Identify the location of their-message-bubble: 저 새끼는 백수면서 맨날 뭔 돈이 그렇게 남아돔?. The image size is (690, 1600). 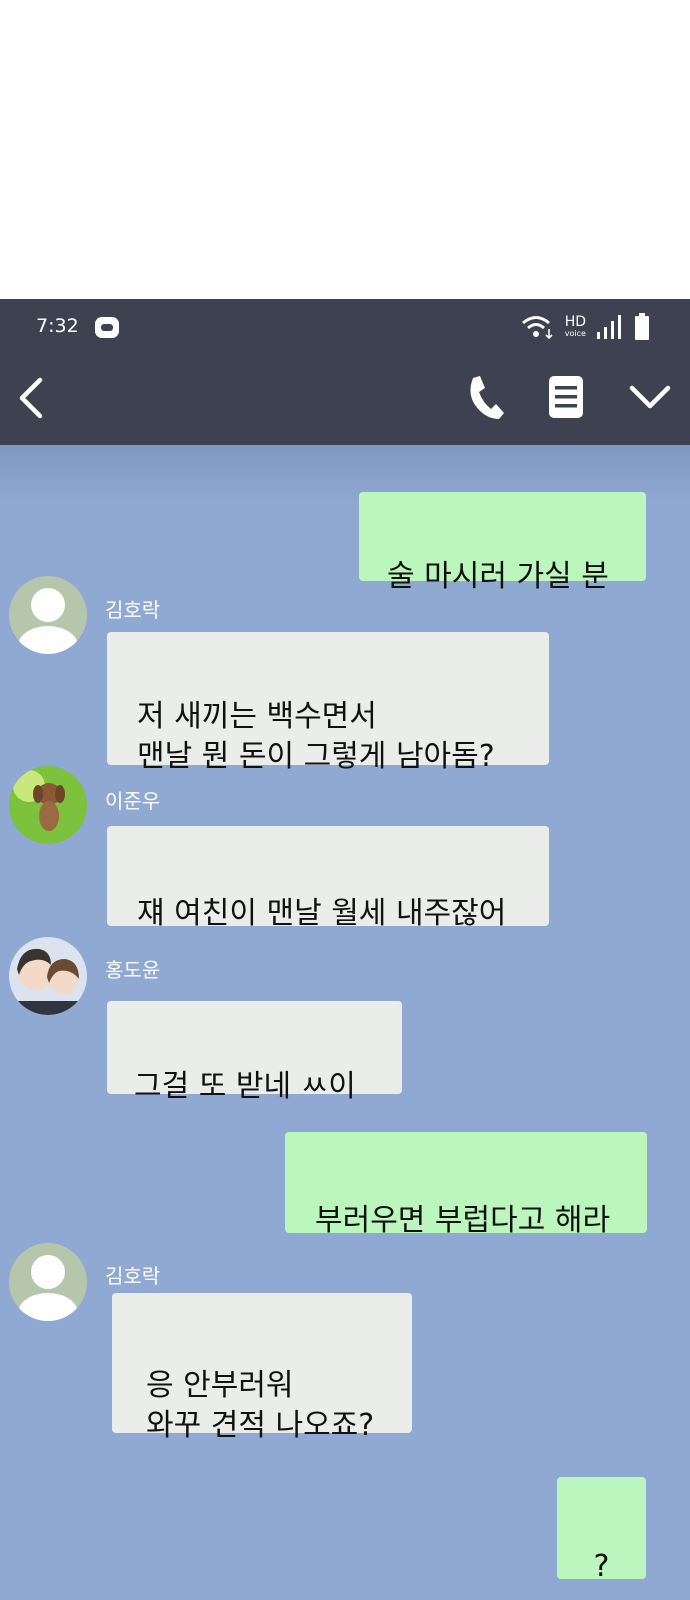
(328, 703).